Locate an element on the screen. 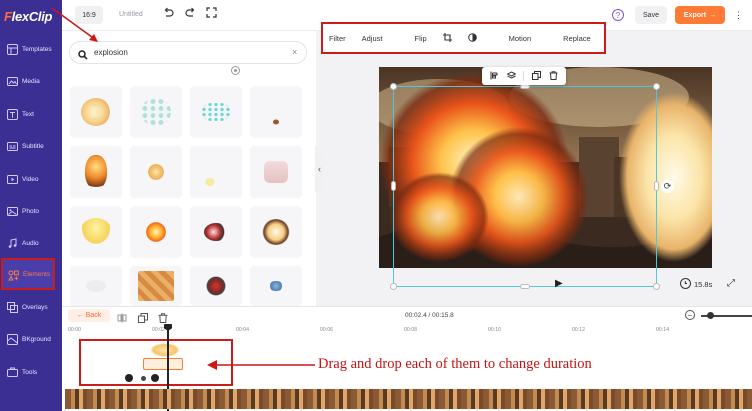  clip-dot is located at coordinates (143, 378).